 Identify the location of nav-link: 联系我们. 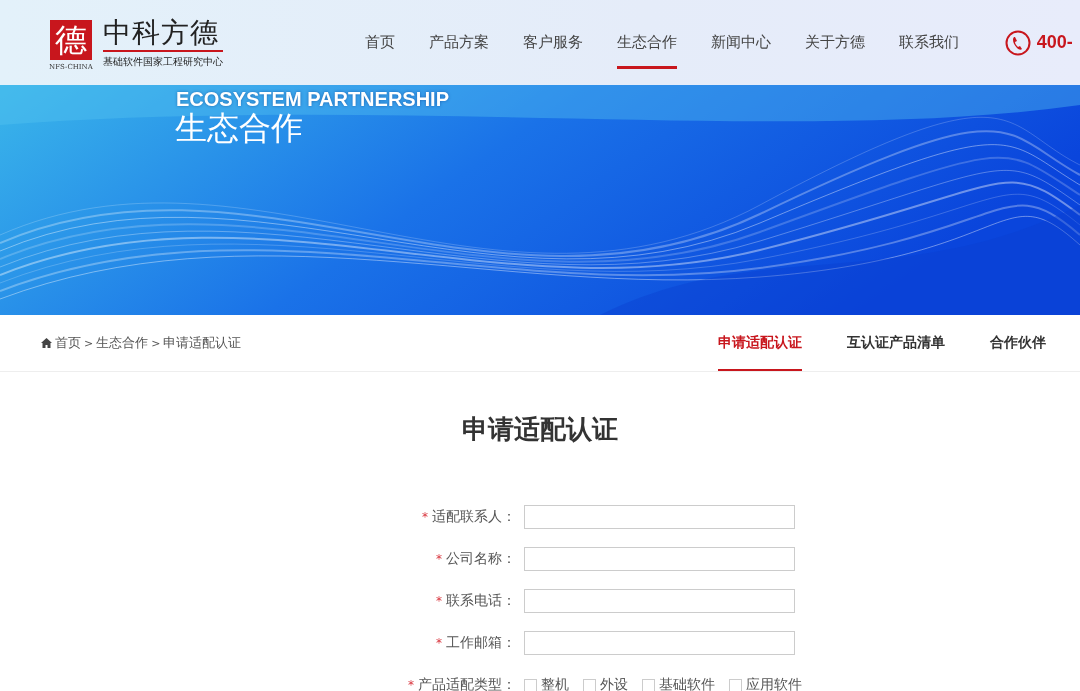
(928, 42).